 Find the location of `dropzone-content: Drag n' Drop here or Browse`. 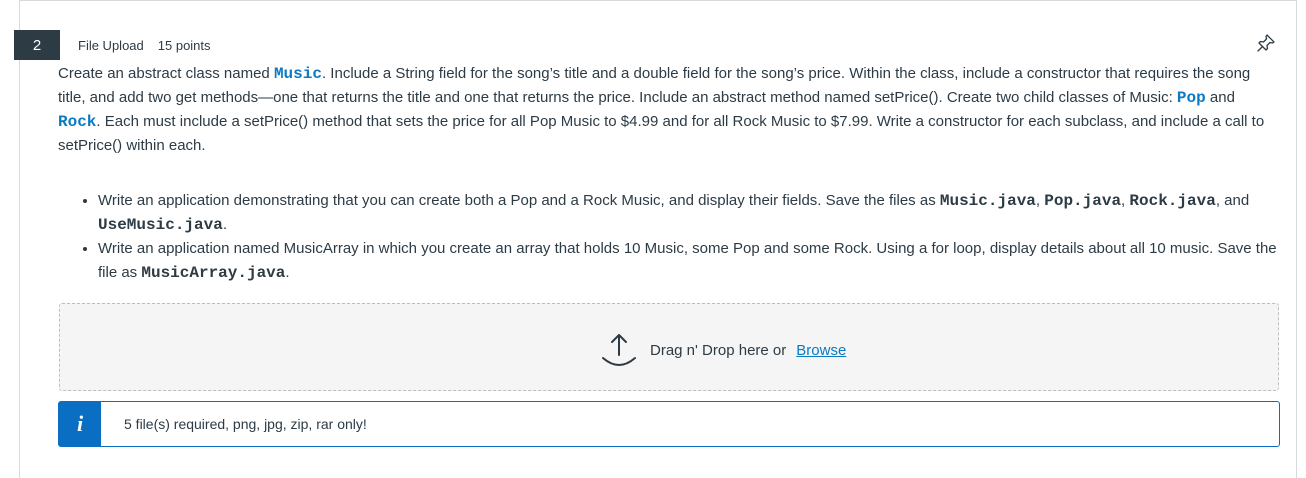

dropzone-content: Drag n' Drop here or Browse is located at coordinates (723, 350).